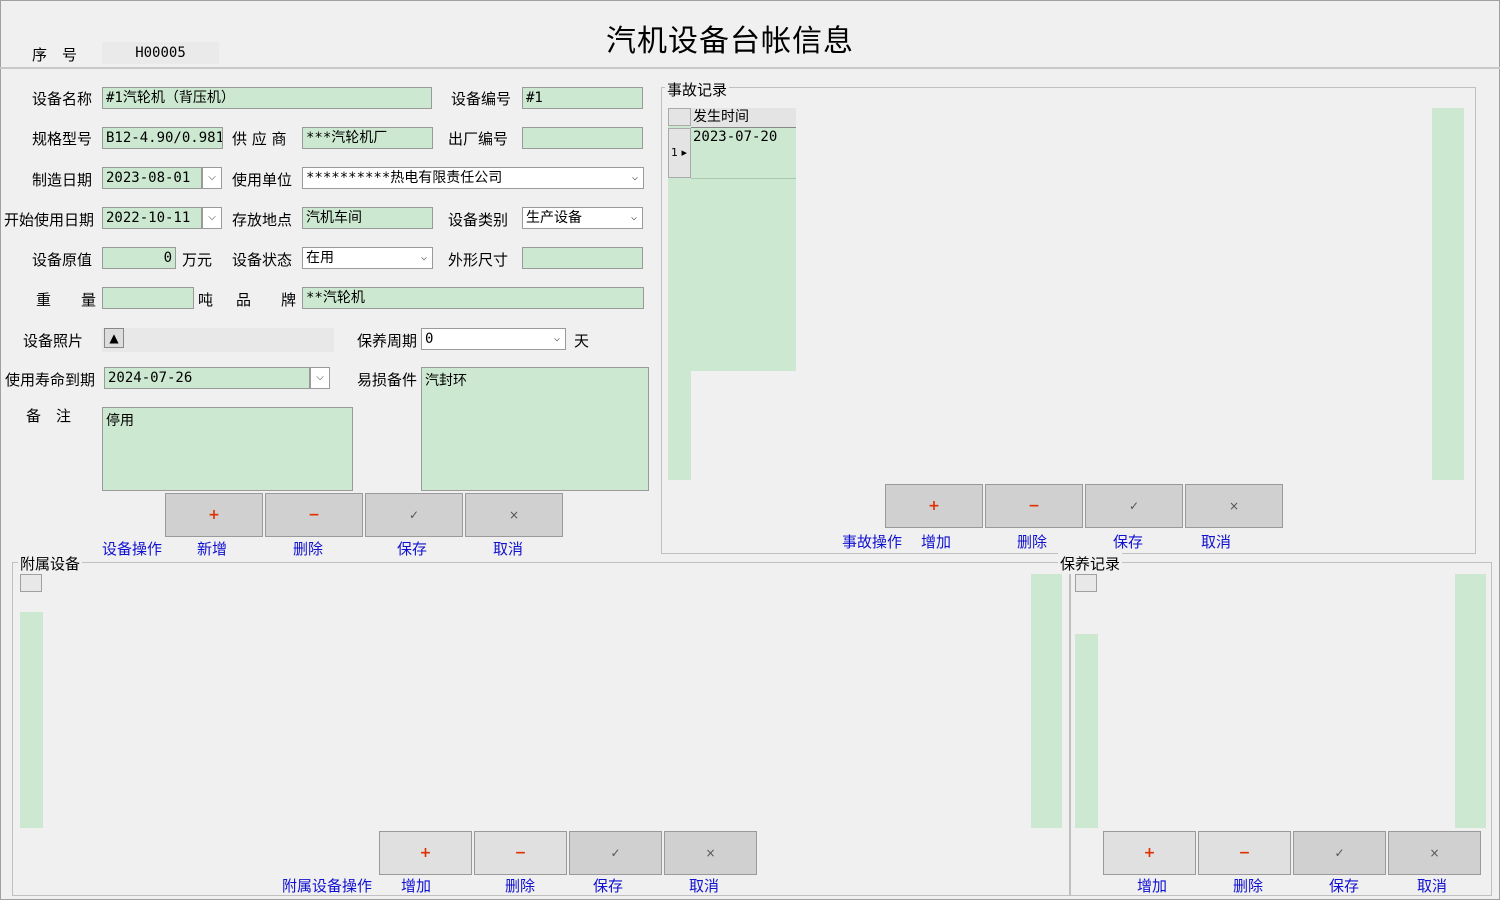 The width and height of the screenshot is (1500, 900). What do you see at coordinates (197, 260) in the screenshot?
I see `orig-value-unit: 万元` at bounding box center [197, 260].